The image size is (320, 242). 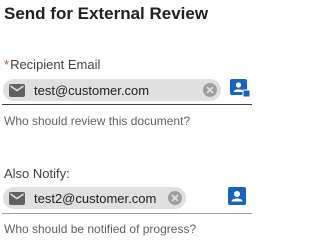 What do you see at coordinates (55, 64) in the screenshot?
I see `recipient-email-label-text: Recipient Email` at bounding box center [55, 64].